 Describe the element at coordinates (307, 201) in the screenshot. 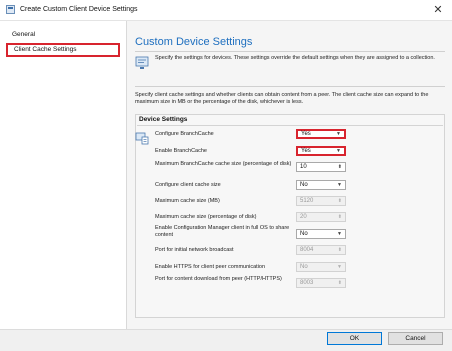

I see `max-cache-size-mb-value: 5120` at that location.